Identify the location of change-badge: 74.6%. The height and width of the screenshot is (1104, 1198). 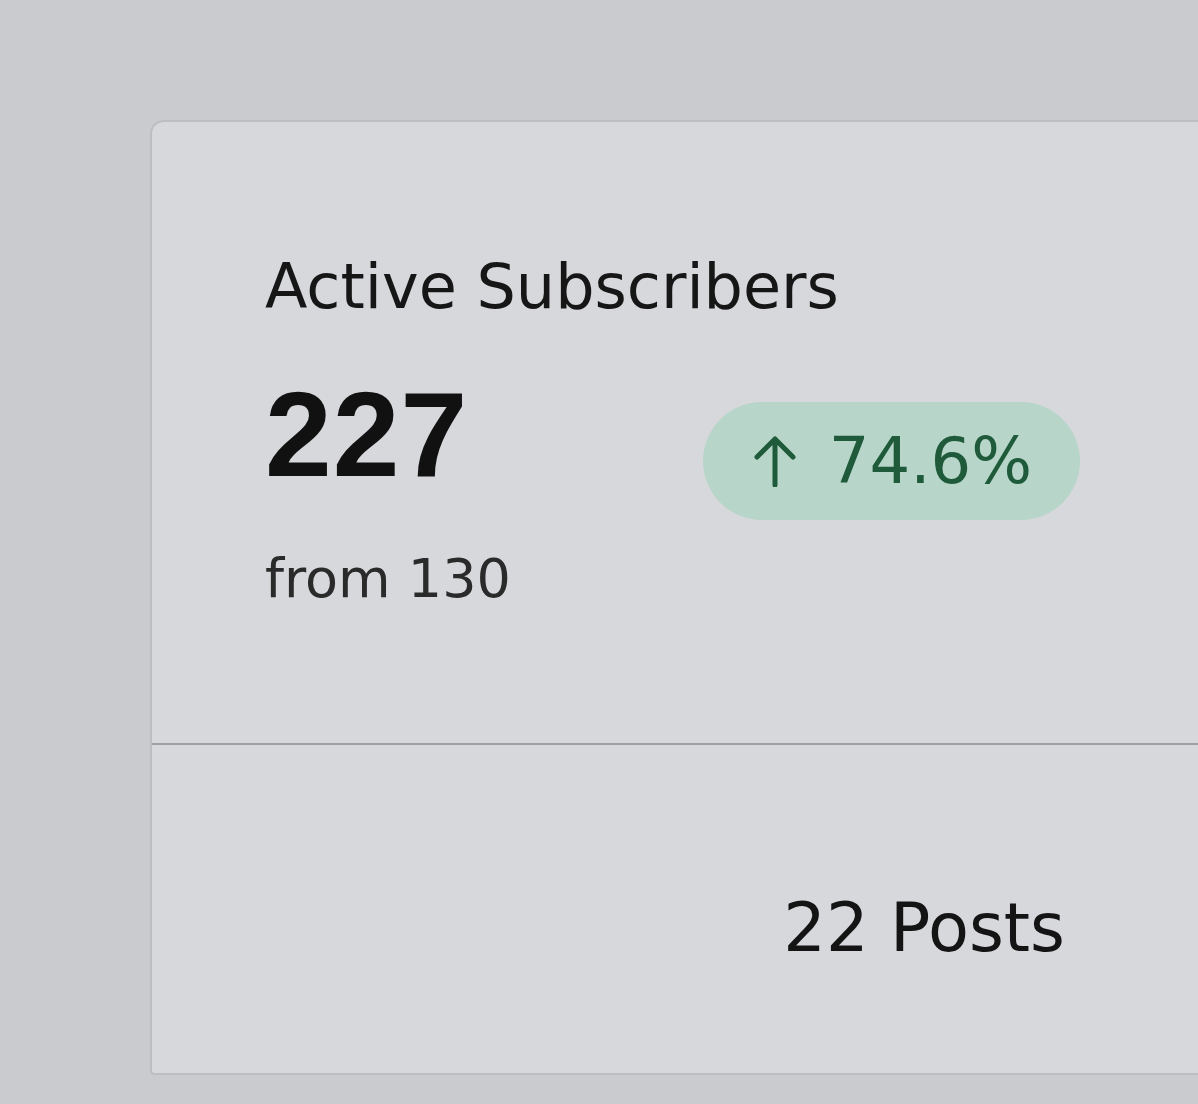
(891, 461).